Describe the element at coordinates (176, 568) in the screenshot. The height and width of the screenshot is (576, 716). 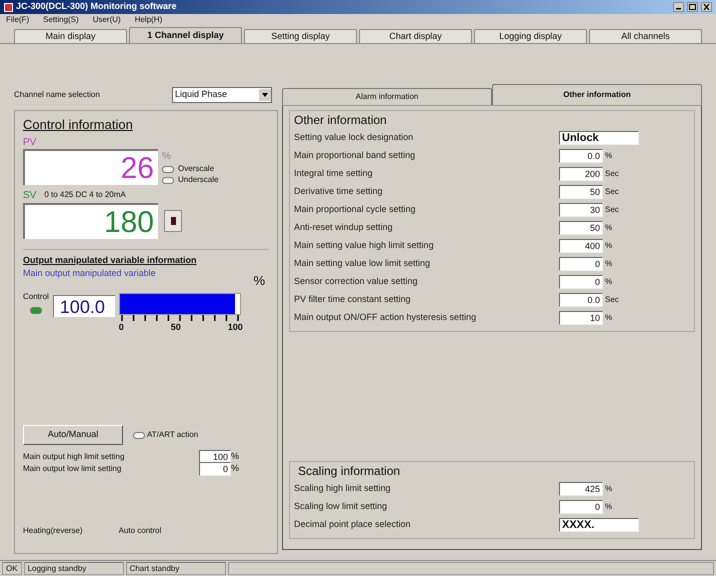
I see `status-panel: Chart standby` at that location.